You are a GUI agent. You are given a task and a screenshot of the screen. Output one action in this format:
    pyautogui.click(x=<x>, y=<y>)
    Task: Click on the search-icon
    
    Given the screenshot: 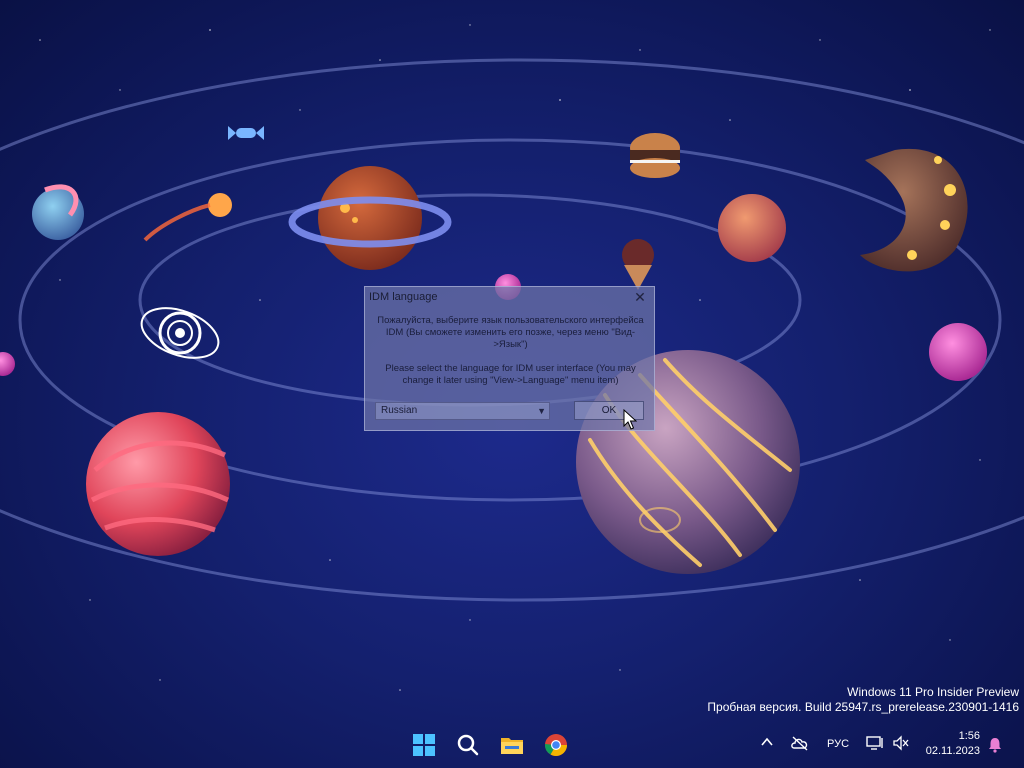 What is the action you would take?
    pyautogui.click(x=468, y=745)
    